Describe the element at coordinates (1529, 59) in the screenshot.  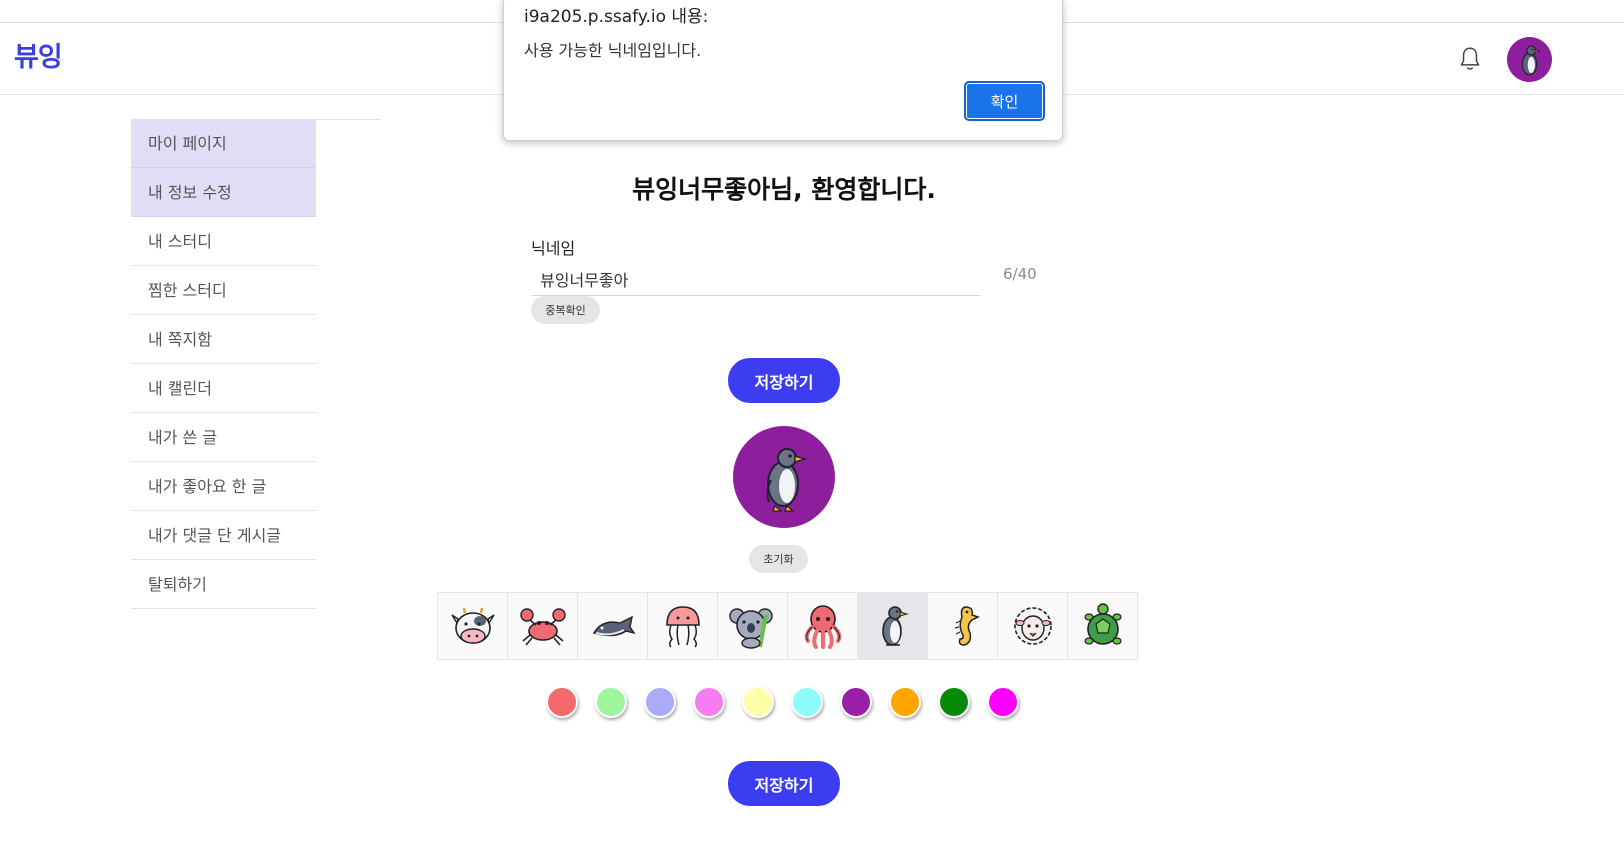
I see `profile-avatar` at that location.